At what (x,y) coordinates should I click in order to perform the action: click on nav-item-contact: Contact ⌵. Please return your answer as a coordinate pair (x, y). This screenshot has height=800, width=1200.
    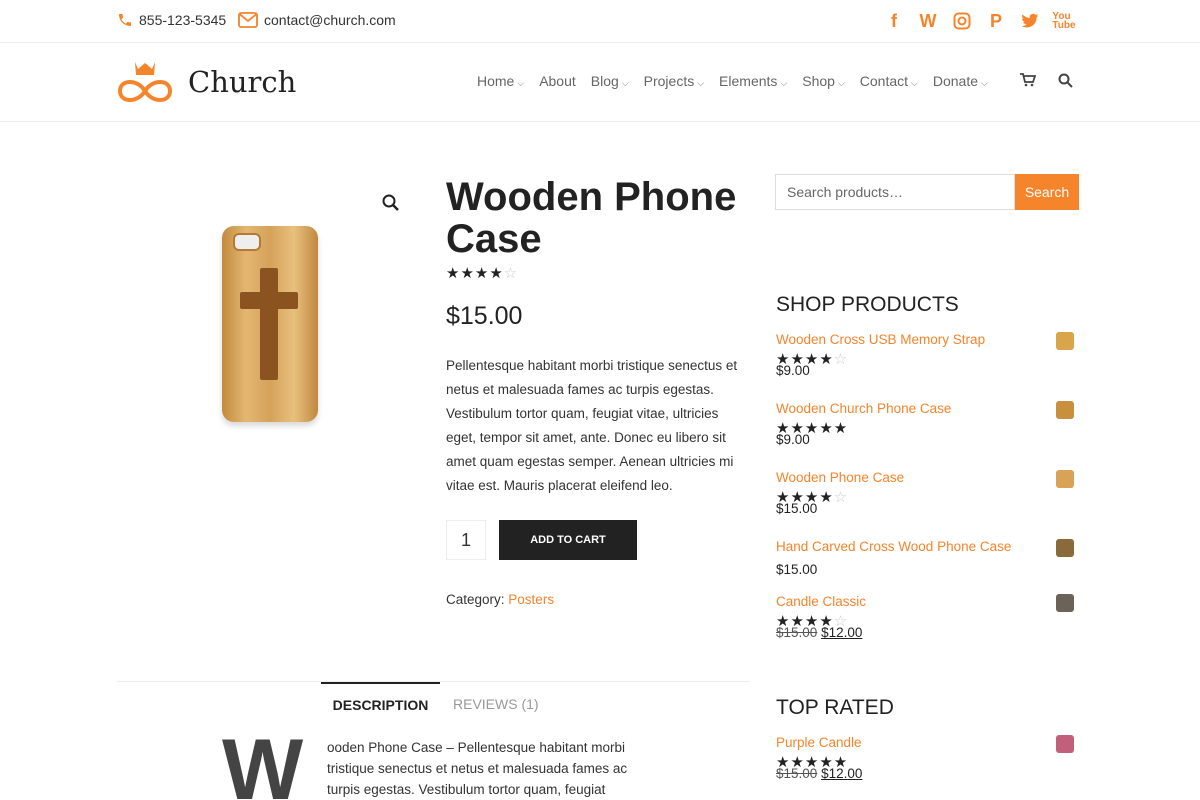
    Looking at the image, I should click on (889, 81).